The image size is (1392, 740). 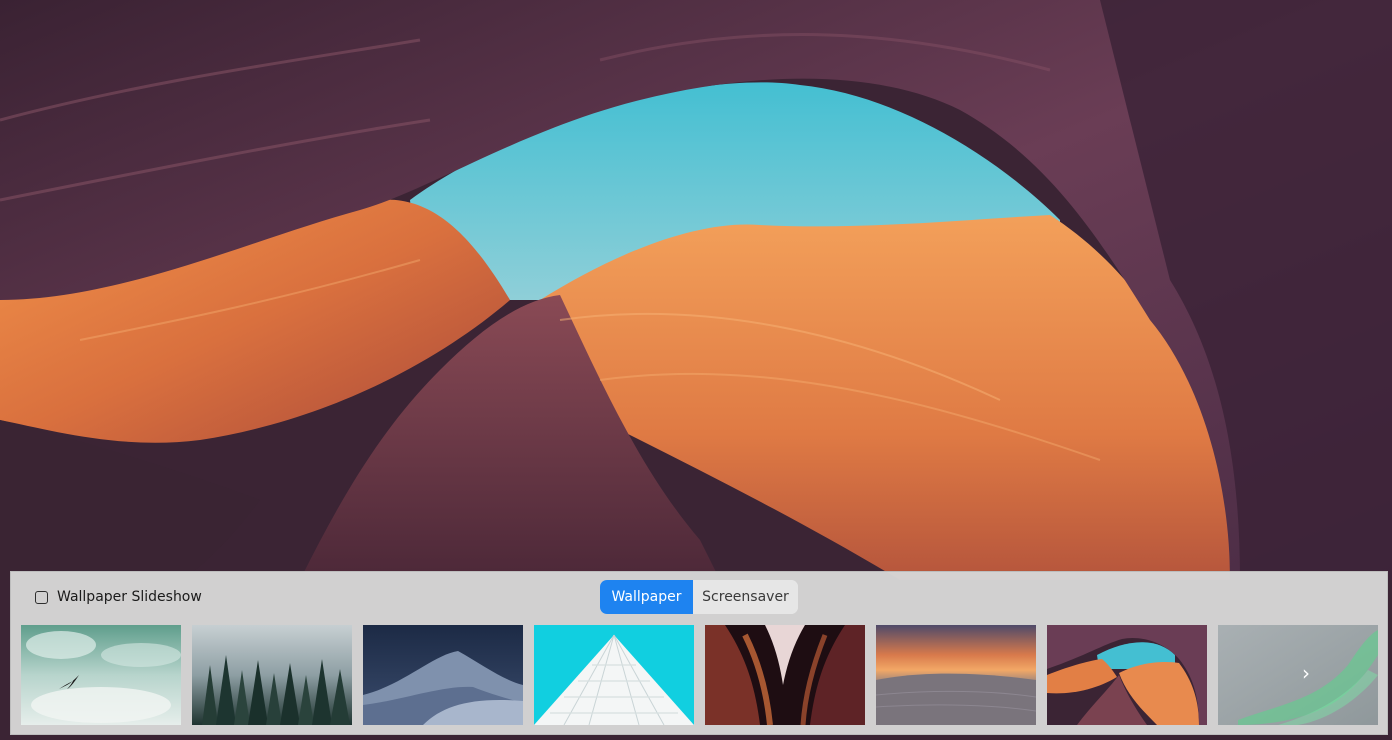 What do you see at coordinates (614, 675) in the screenshot?
I see `thumbnail-white-building` at bounding box center [614, 675].